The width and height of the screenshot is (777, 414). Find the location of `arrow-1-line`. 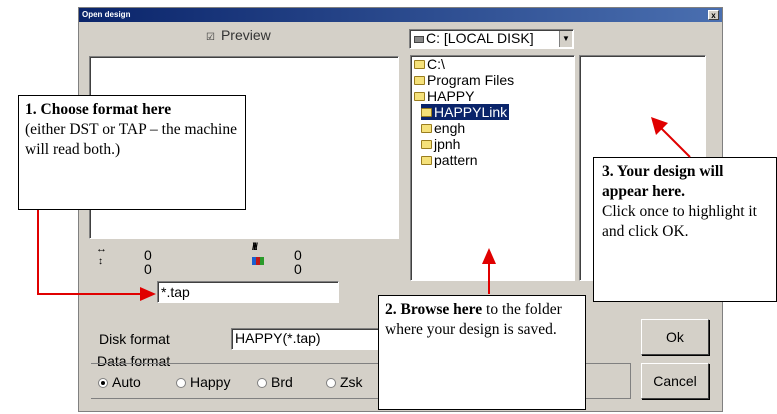

arrow-1-line is located at coordinates (89, 252).